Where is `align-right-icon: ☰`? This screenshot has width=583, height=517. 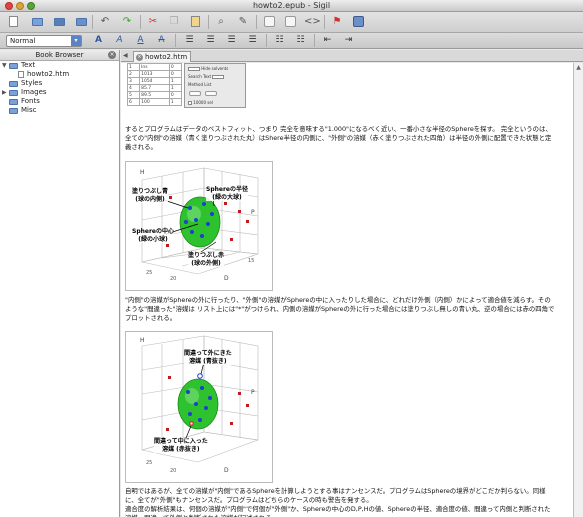
align-right-icon: ☰ is located at coordinates (231, 40).